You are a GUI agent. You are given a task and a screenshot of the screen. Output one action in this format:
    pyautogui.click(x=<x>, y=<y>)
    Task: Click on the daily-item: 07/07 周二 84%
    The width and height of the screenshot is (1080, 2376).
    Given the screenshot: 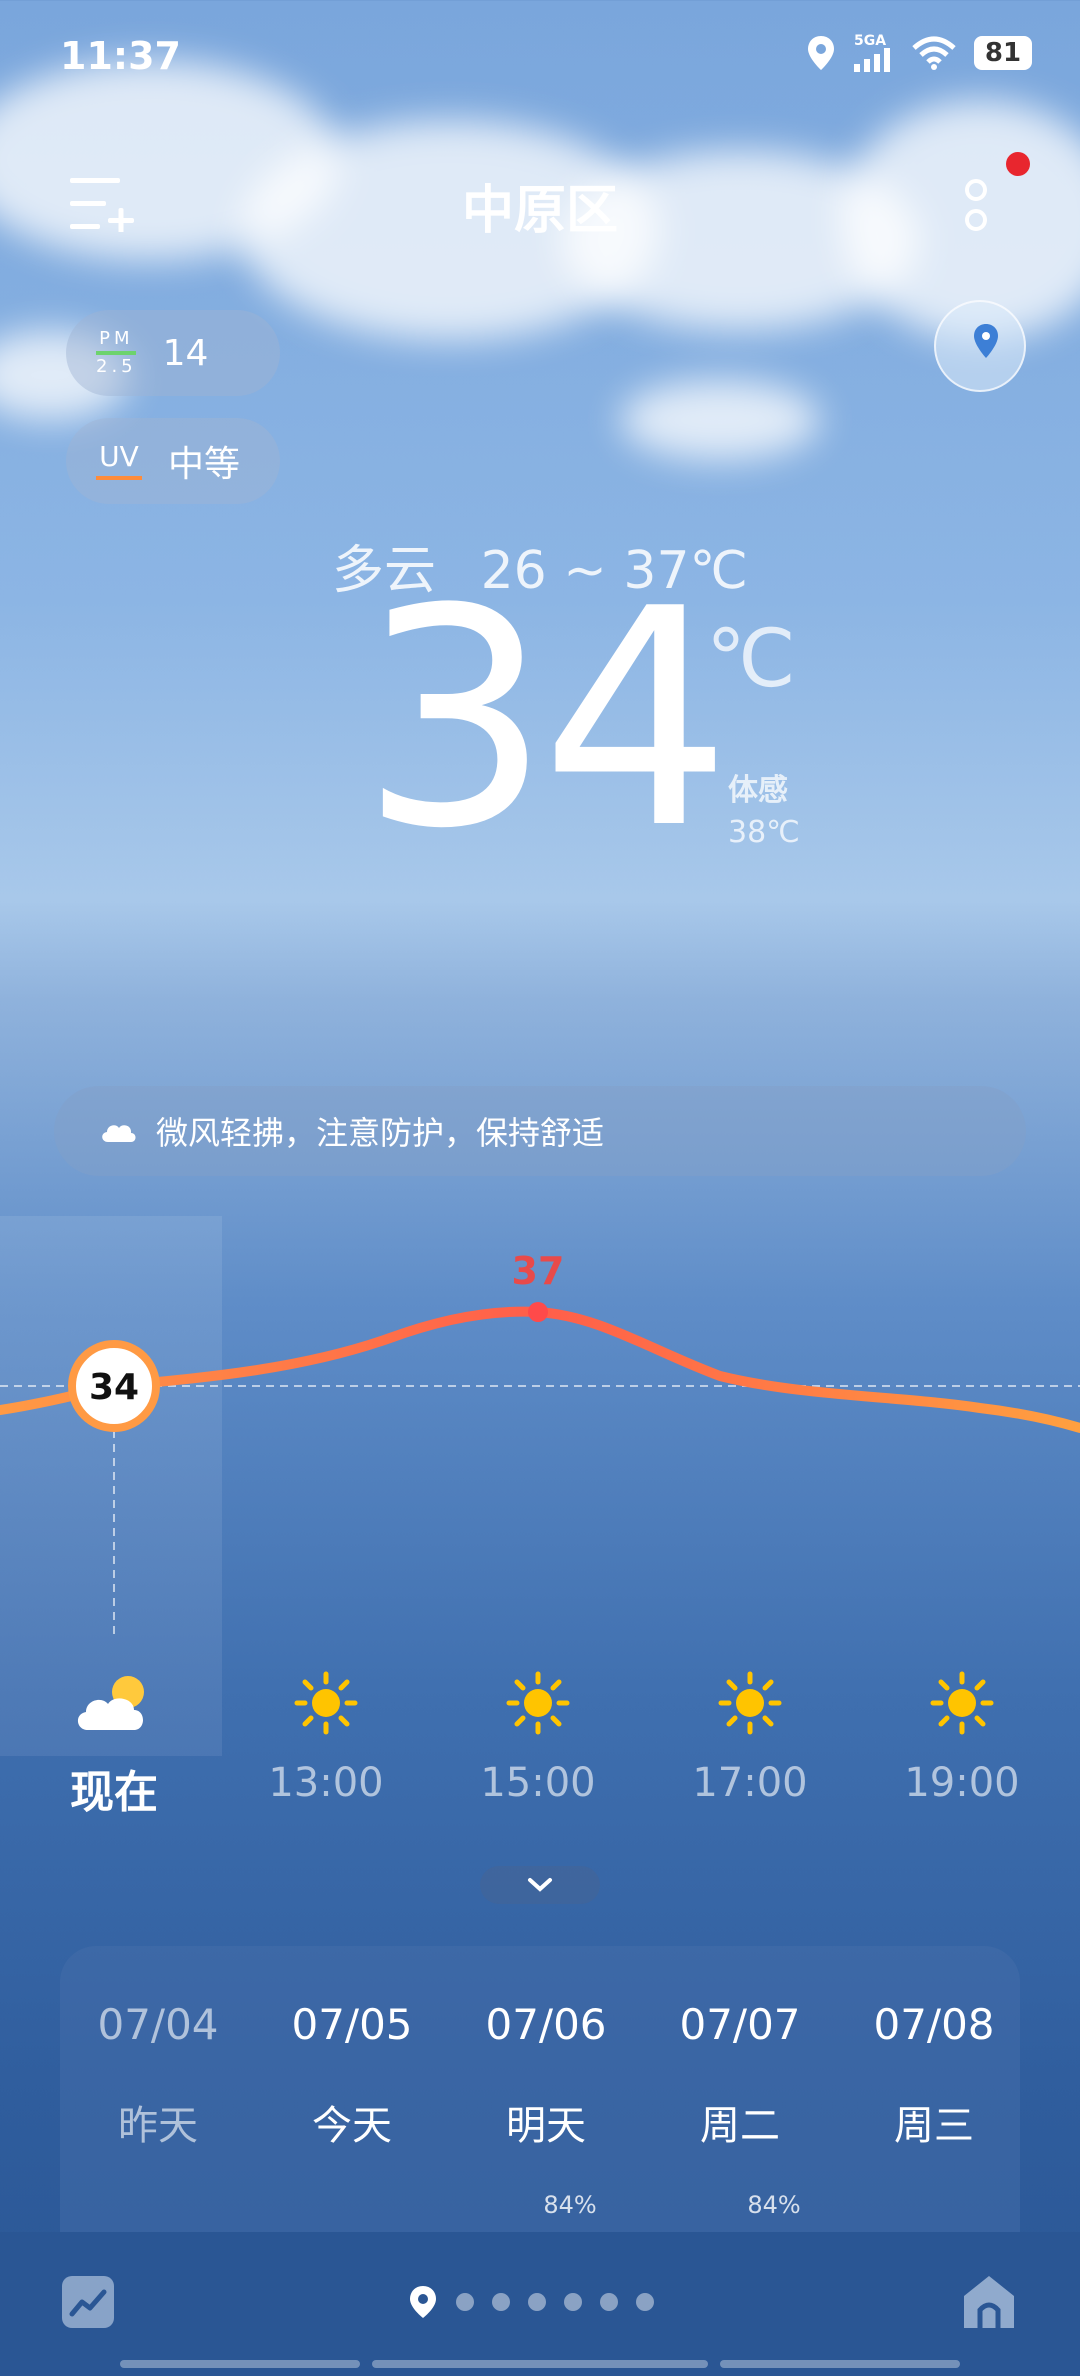 What is the action you would take?
    pyautogui.click(x=740, y=2109)
    